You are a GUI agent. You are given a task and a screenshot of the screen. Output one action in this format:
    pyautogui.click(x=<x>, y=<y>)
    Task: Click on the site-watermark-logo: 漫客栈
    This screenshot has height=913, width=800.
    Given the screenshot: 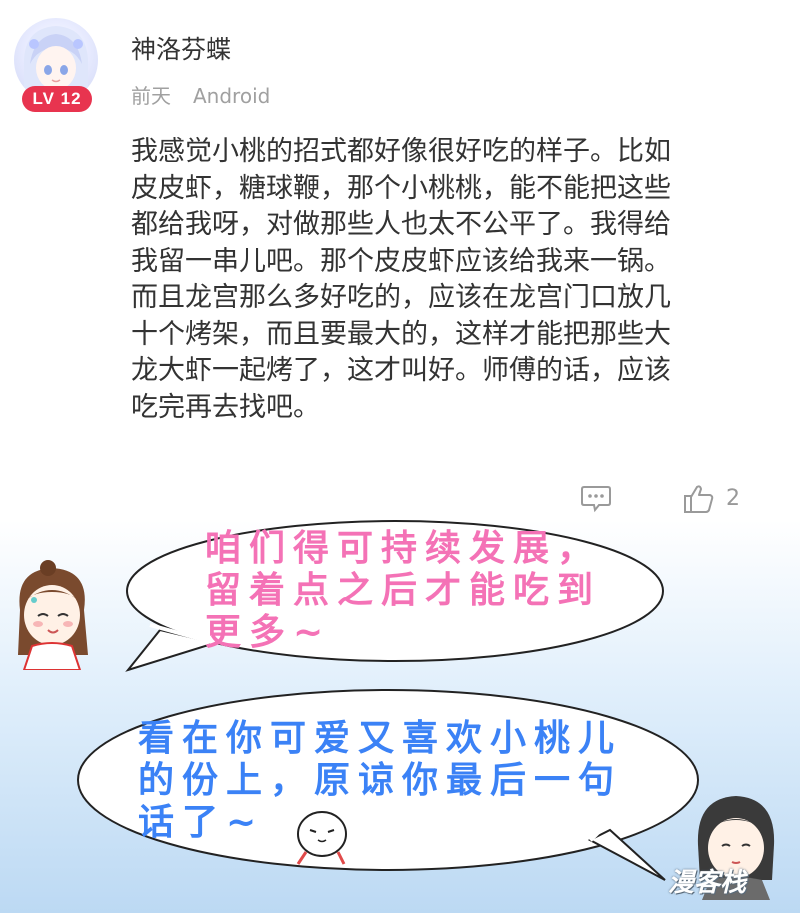 What is the action you would take?
    pyautogui.click(x=707, y=883)
    